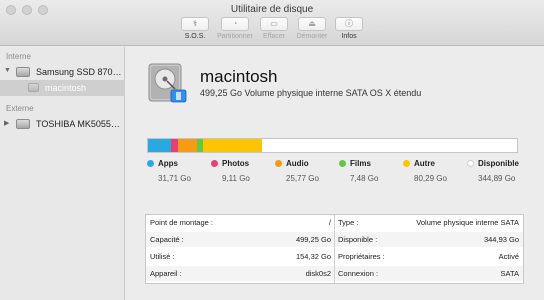 This screenshot has height=300, width=544. Describe the element at coordinates (235, 24) in the screenshot. I see `partition-icon: ◔` at that location.